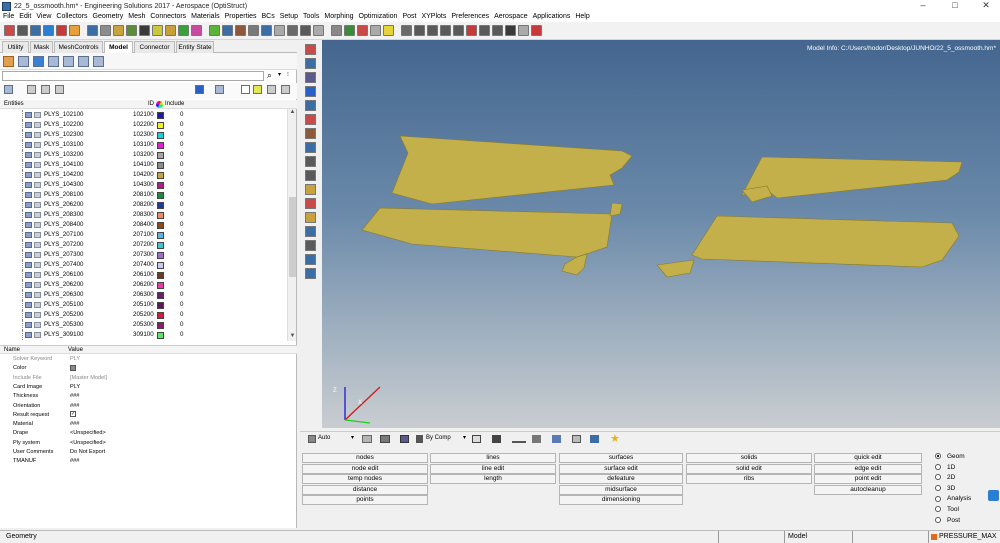  What do you see at coordinates (148, 452) in the screenshot?
I see `property-row: User Comments Do Not Export` at bounding box center [148, 452].